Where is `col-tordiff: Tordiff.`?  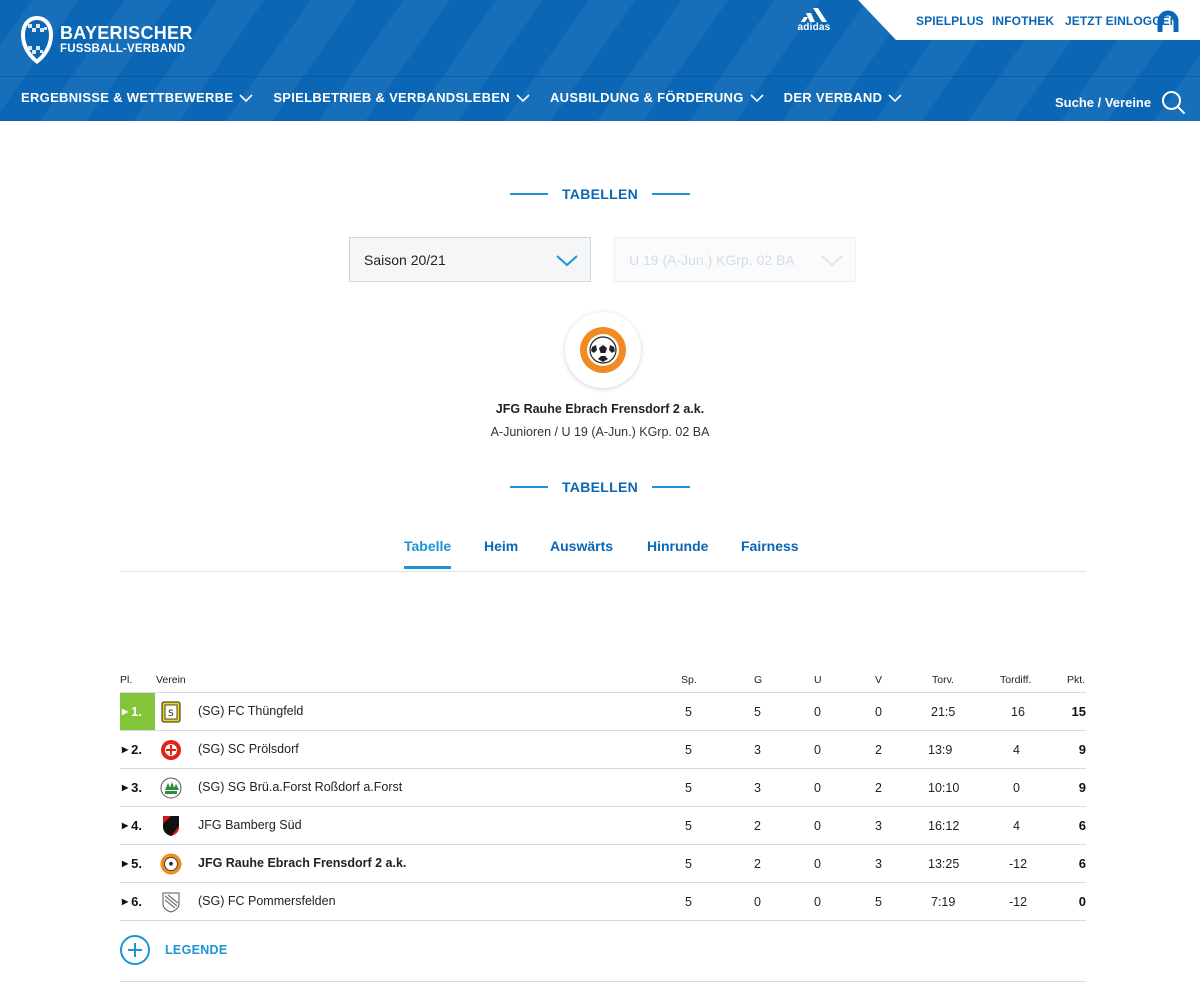 col-tordiff: Tordiff. is located at coordinates (1016, 680).